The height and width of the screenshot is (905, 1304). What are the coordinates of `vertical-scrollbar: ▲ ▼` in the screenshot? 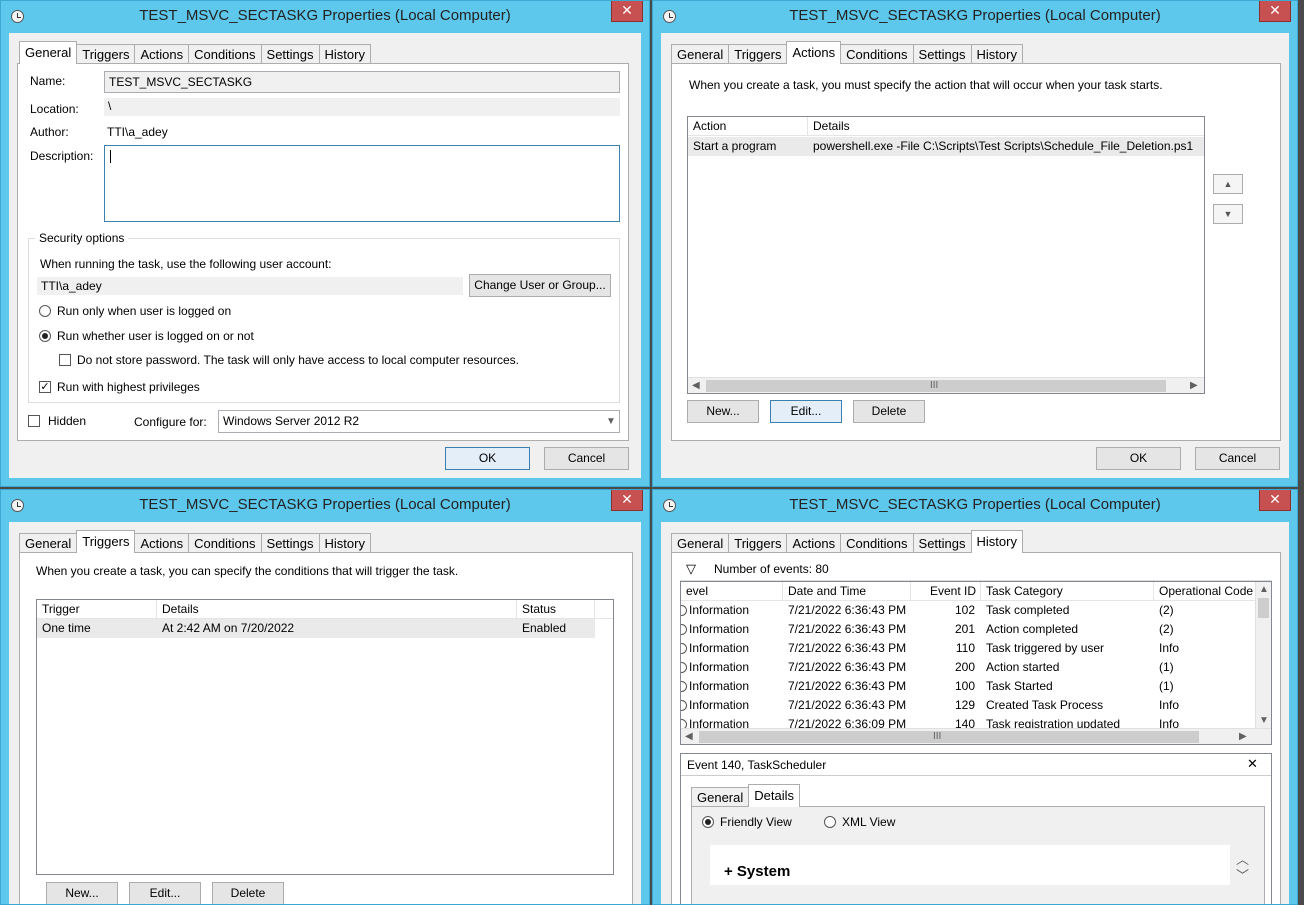 It's located at (1263, 656).